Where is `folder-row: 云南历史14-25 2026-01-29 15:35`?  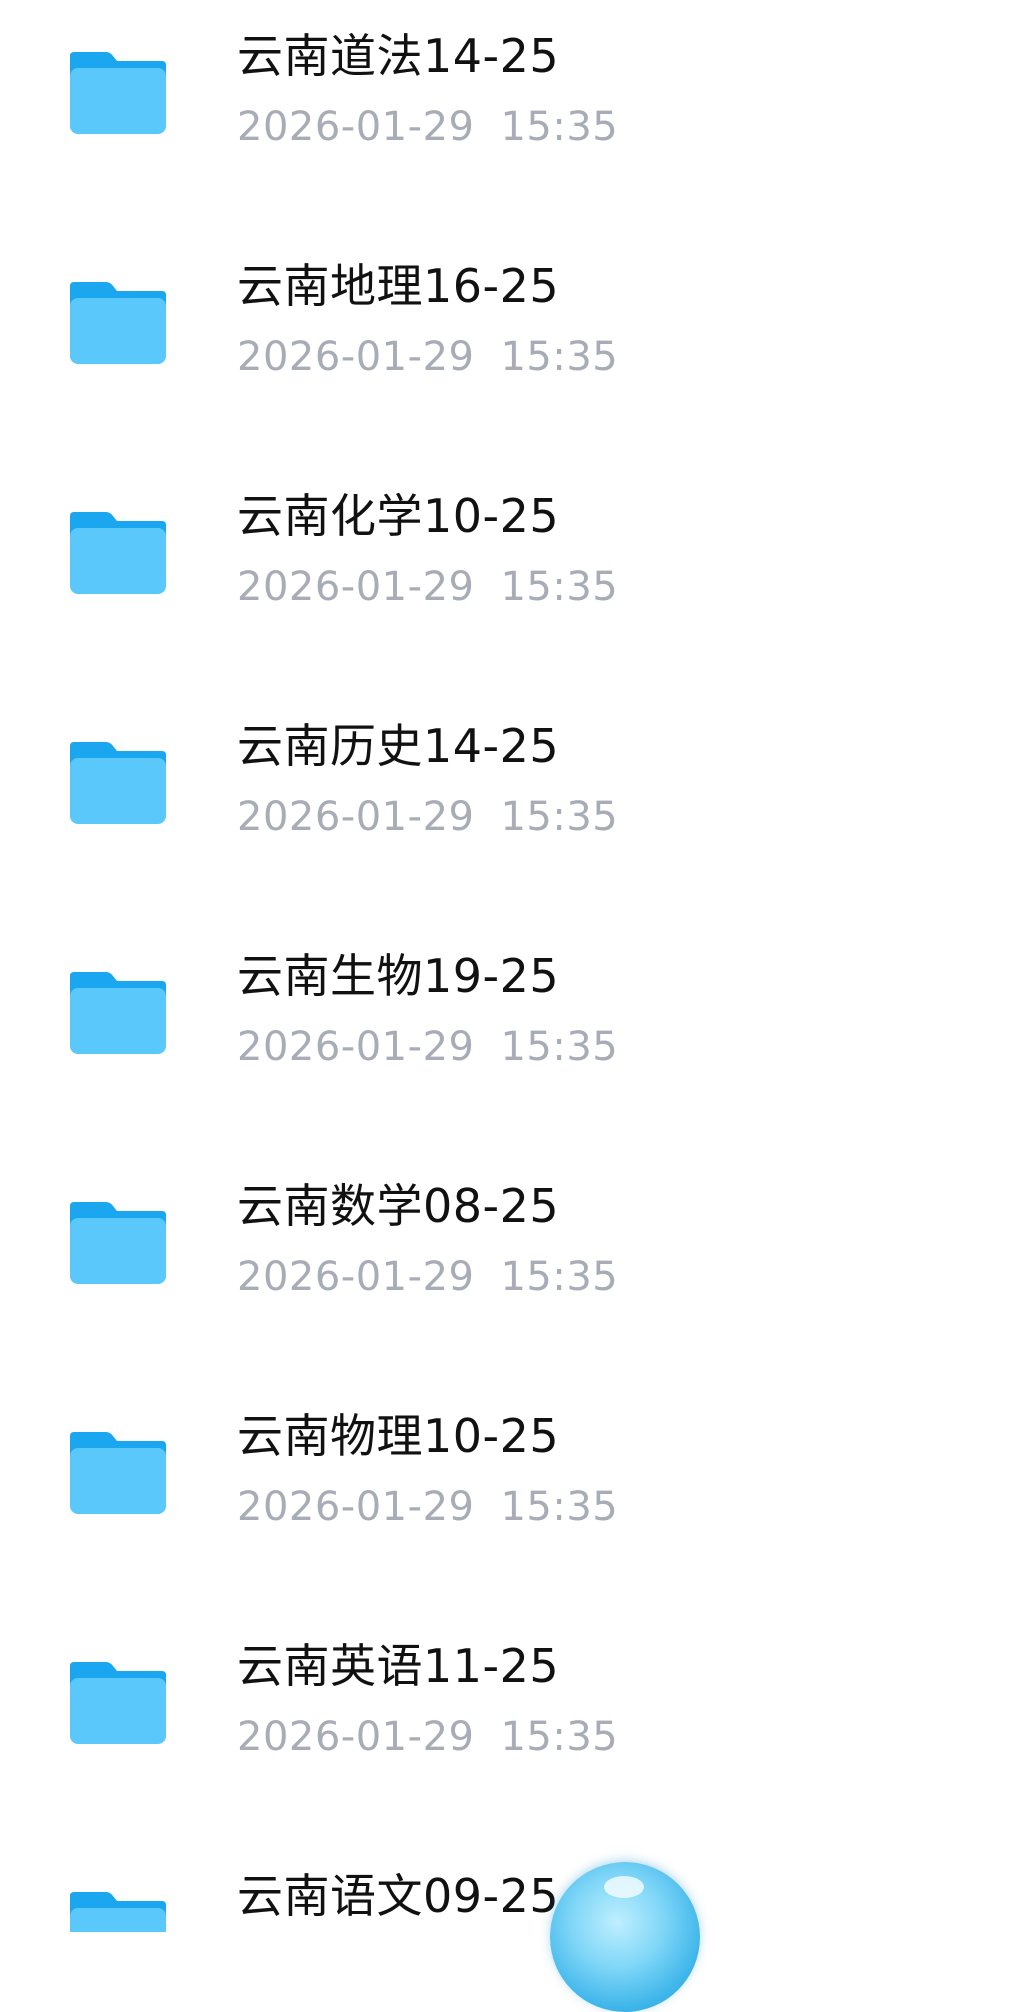 folder-row: 云南历史14-25 2026-01-29 15:35 is located at coordinates (514, 805).